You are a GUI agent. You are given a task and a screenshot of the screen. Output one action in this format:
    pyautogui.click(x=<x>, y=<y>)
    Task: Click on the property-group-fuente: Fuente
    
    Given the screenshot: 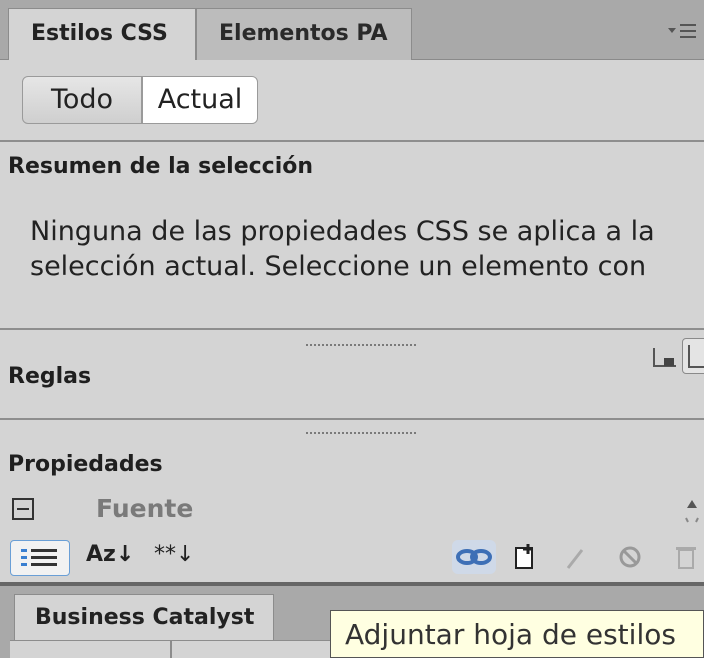 What is the action you would take?
    pyautogui.click(x=144, y=508)
    